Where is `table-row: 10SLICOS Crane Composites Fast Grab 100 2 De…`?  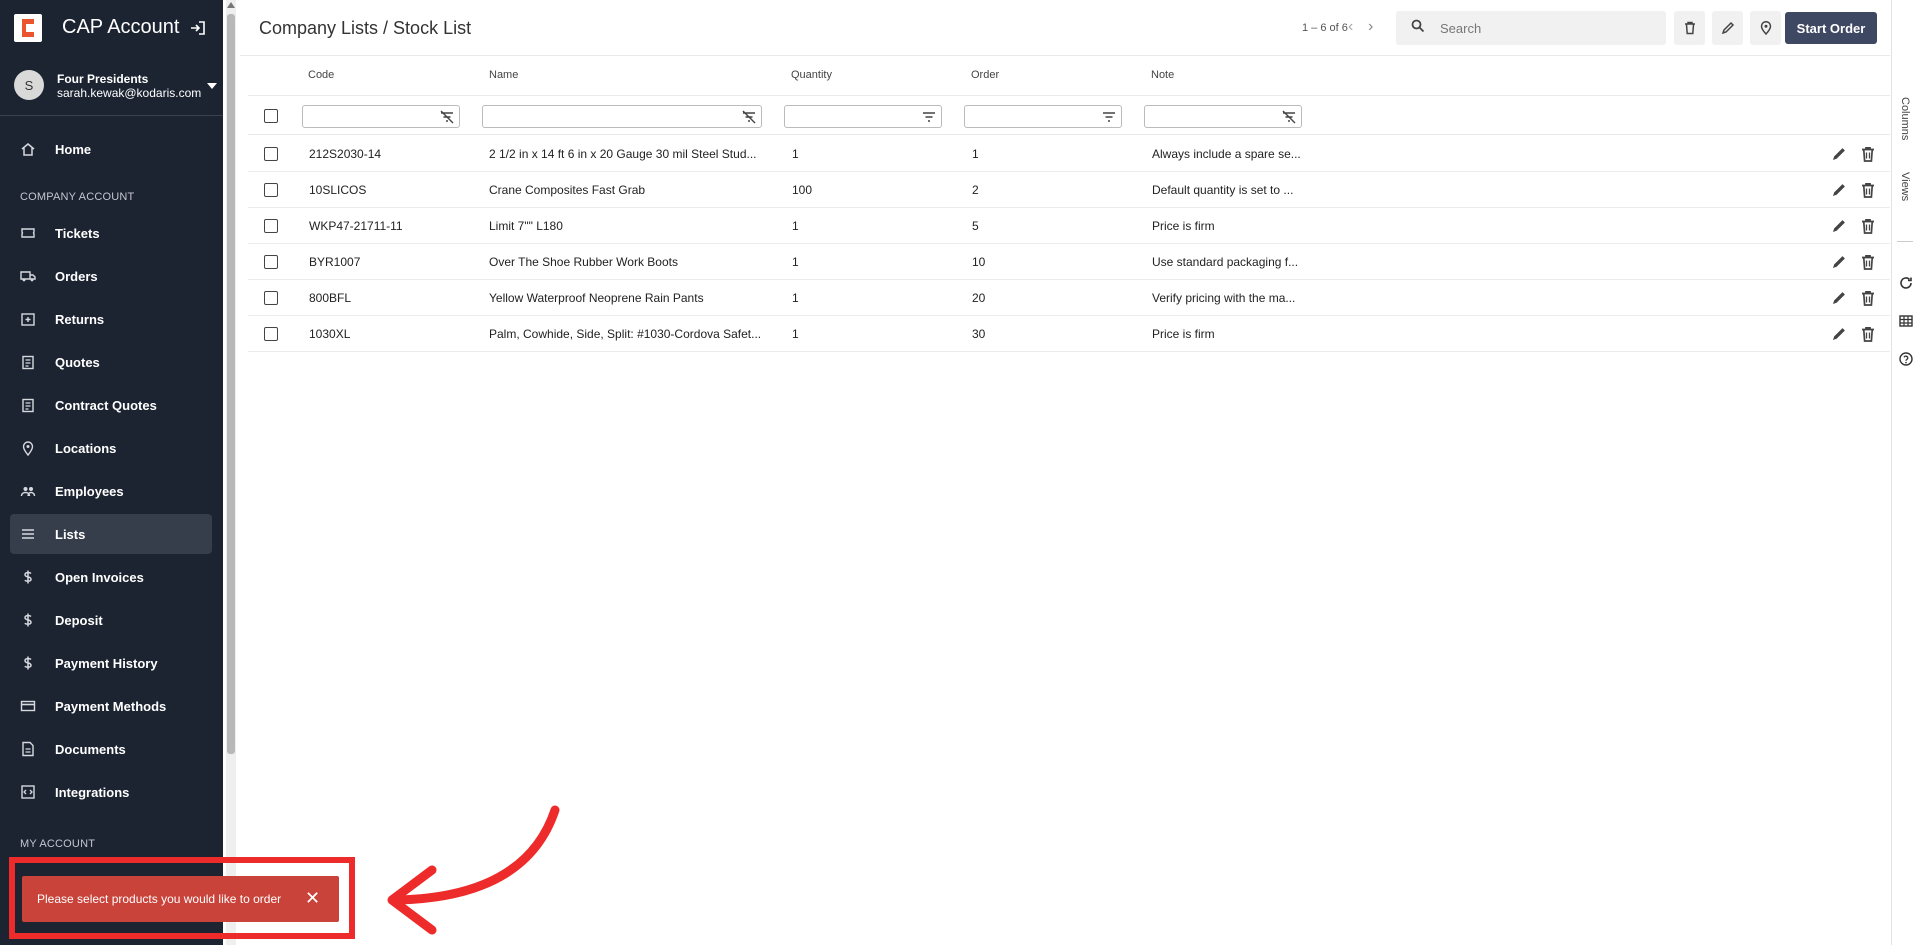 table-row: 10SLICOS Crane Composites Fast Grab 100 2 De… is located at coordinates (1069, 190).